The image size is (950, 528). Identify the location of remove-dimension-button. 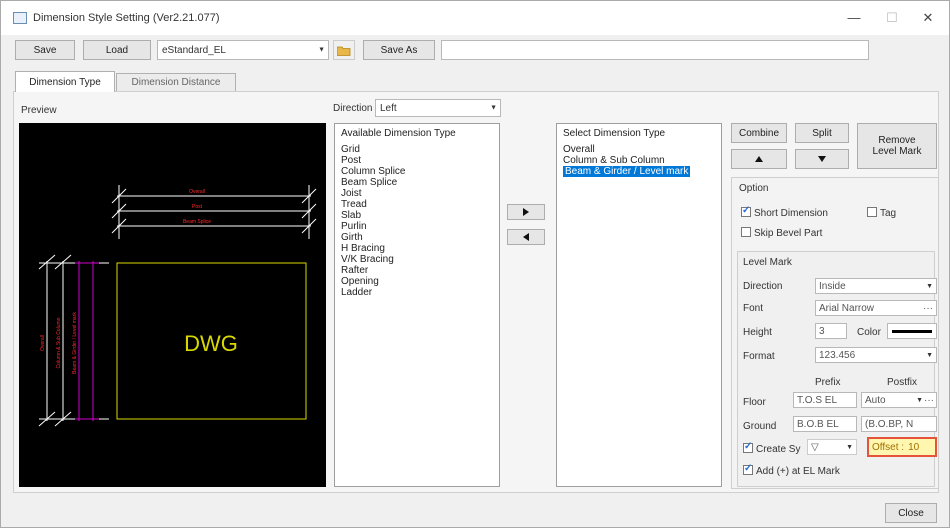
(526, 237).